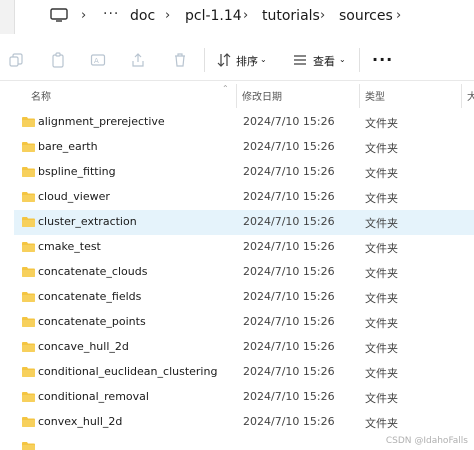 Image resolution: width=474 pixels, height=450 pixels. What do you see at coordinates (470, 95) in the screenshot?
I see `column-header-size: 大` at bounding box center [470, 95].